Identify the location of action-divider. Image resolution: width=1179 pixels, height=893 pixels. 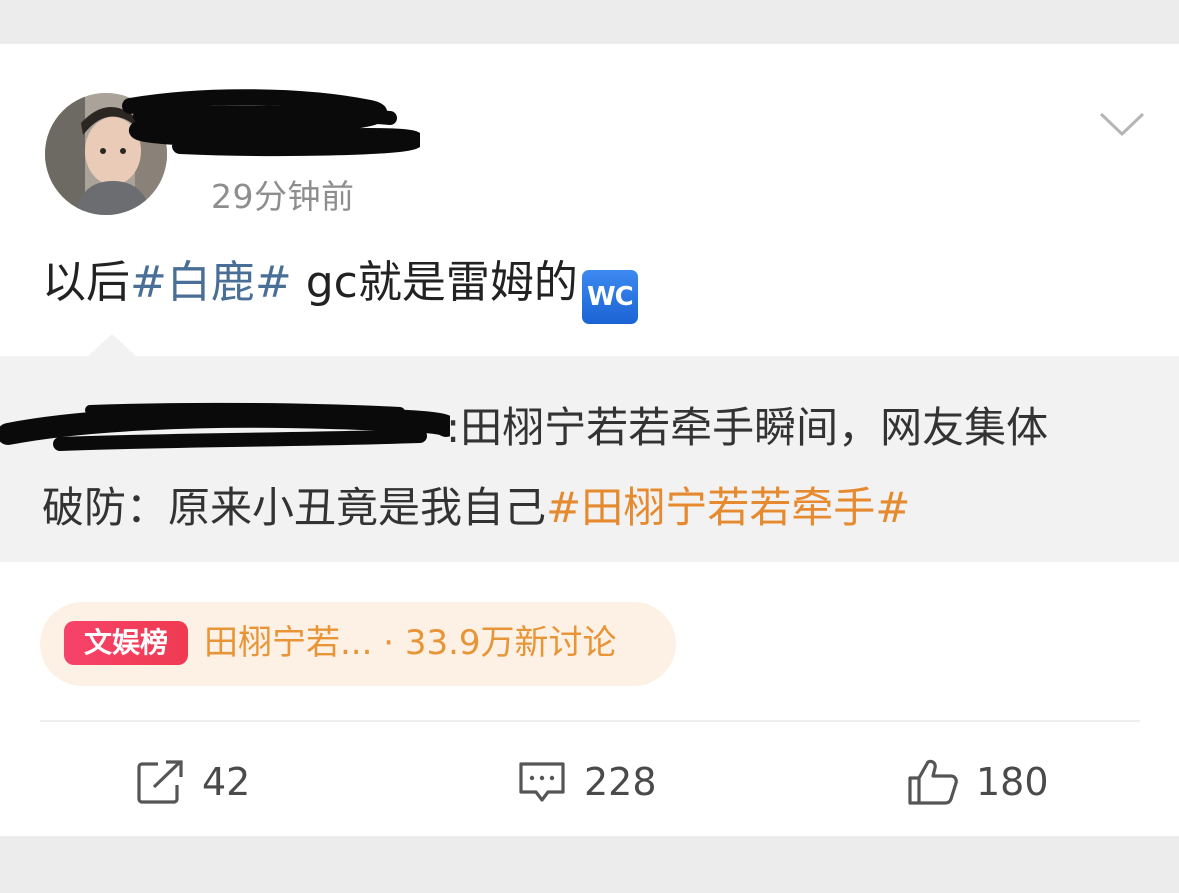
(590, 721).